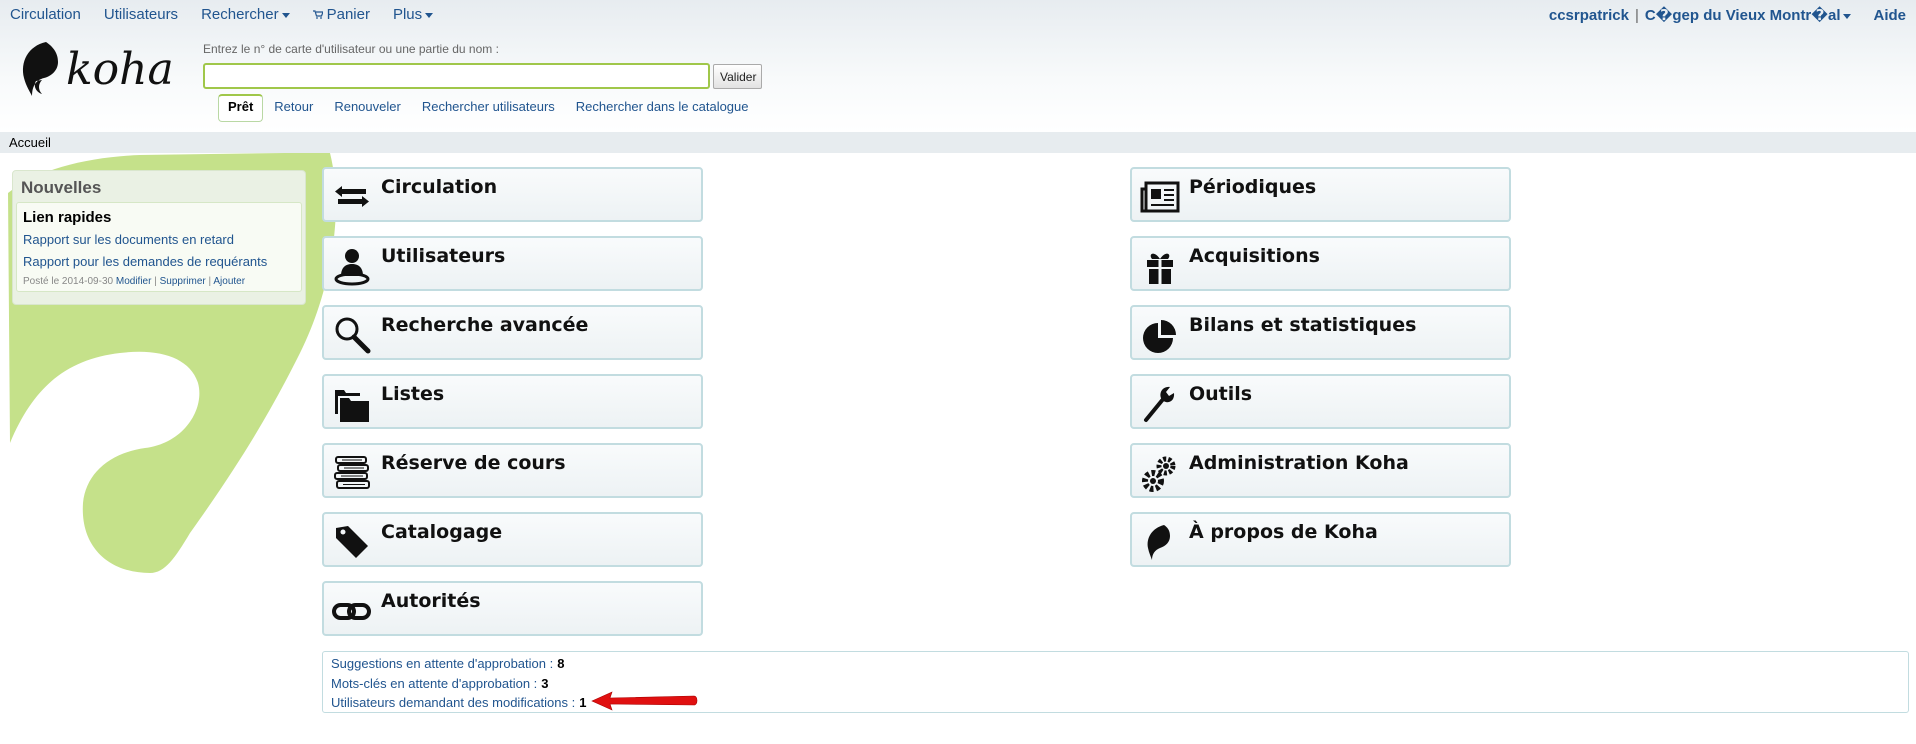  Describe the element at coordinates (1742, 15) in the screenshot. I see `library-name: C�gep du Vieux Montr�al` at that location.